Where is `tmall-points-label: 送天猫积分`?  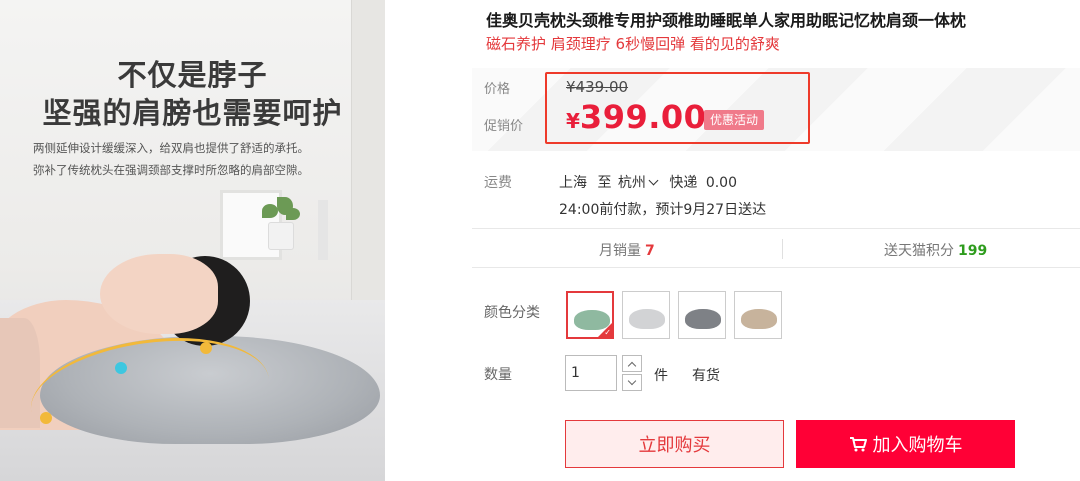
tmall-points-label: 送天猫积分 is located at coordinates (919, 251).